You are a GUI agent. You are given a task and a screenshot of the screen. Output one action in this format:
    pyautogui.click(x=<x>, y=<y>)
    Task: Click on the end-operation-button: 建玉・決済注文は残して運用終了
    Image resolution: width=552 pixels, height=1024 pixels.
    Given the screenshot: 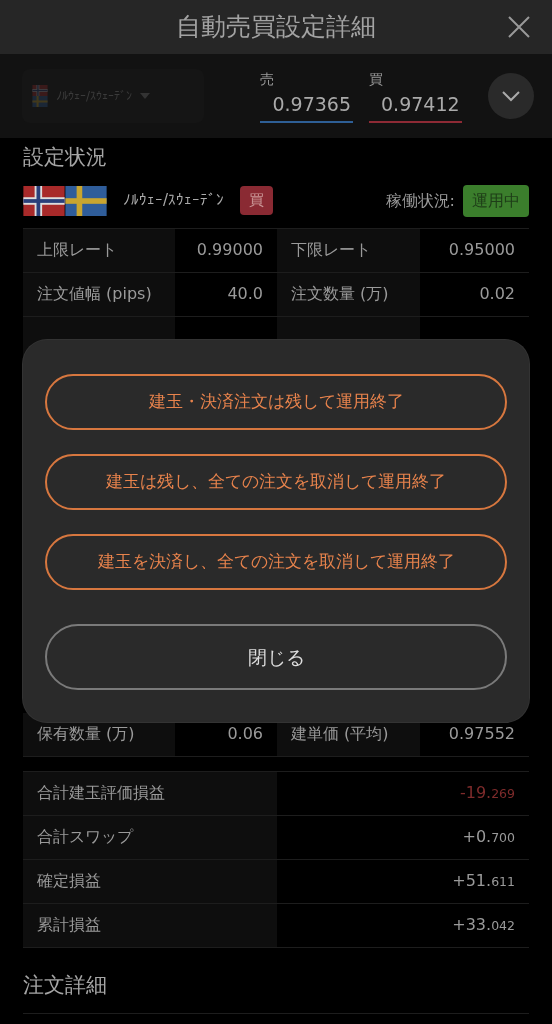 What is the action you would take?
    pyautogui.click(x=276, y=402)
    